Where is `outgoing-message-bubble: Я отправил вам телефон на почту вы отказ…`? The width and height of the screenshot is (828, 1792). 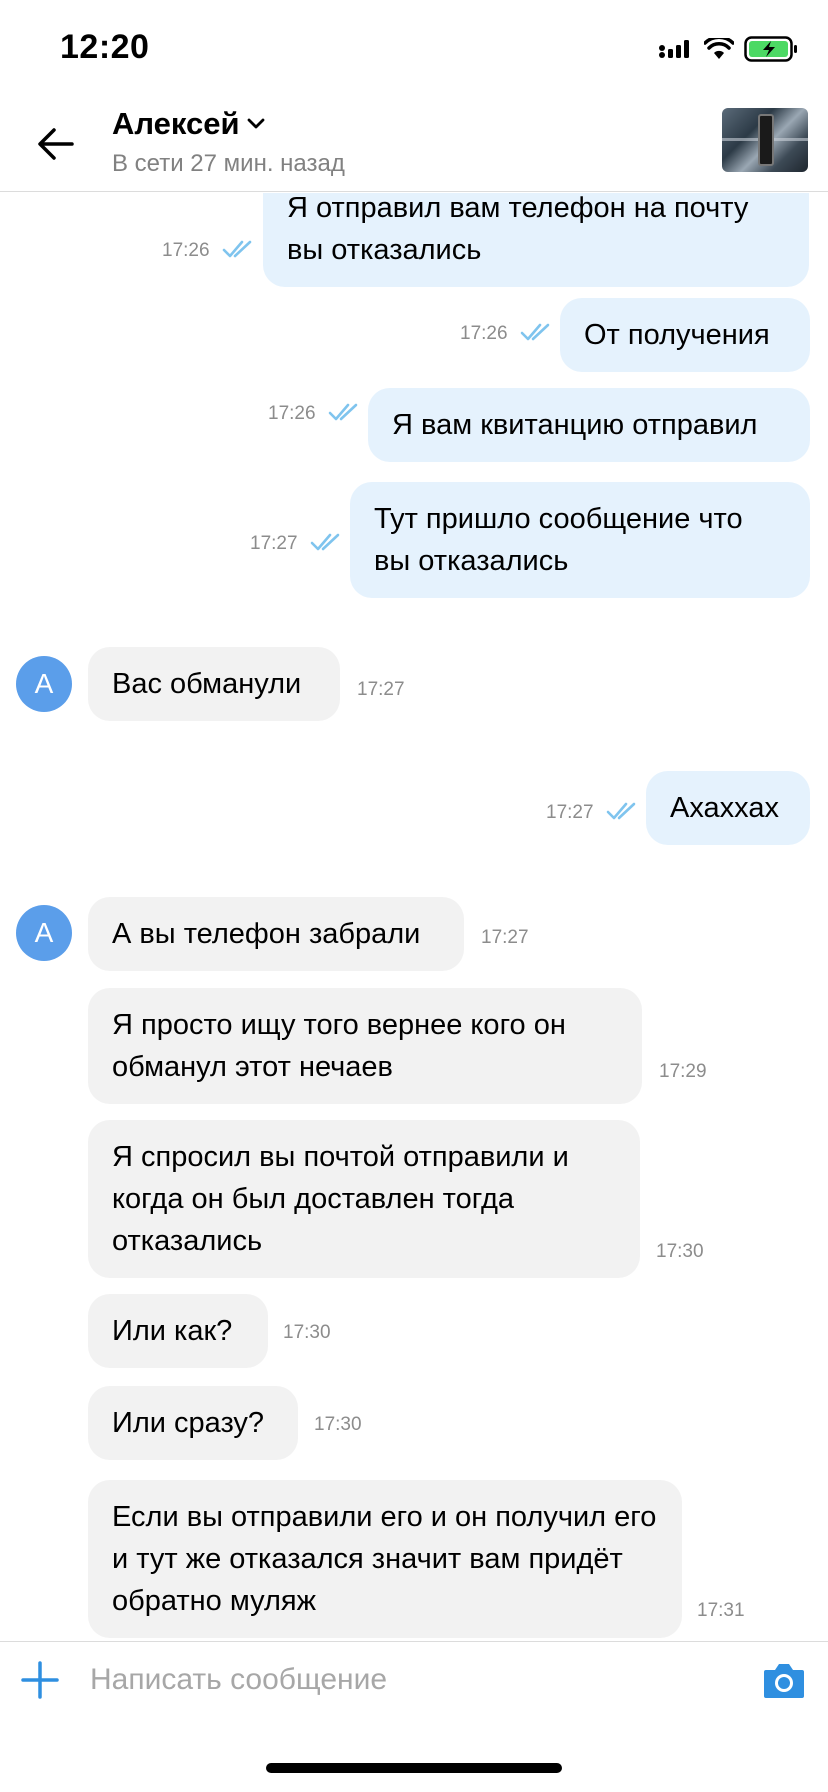 outgoing-message-bubble: Я отправил вам телефон на почту вы отказ… is located at coordinates (536, 240).